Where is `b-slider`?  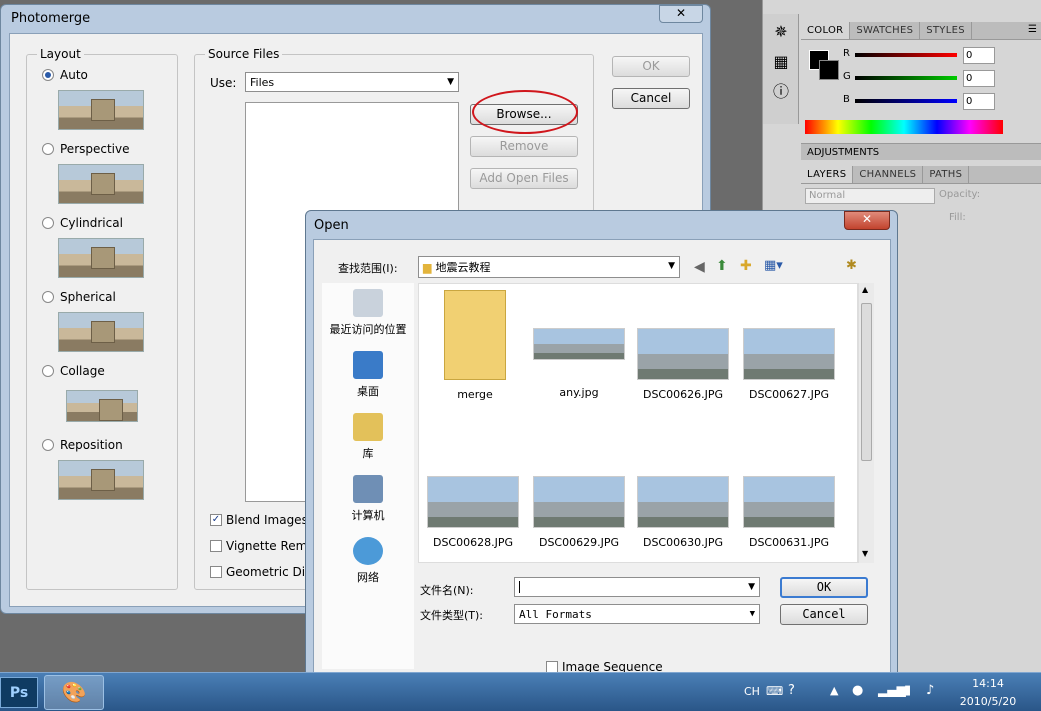 b-slider is located at coordinates (906, 101).